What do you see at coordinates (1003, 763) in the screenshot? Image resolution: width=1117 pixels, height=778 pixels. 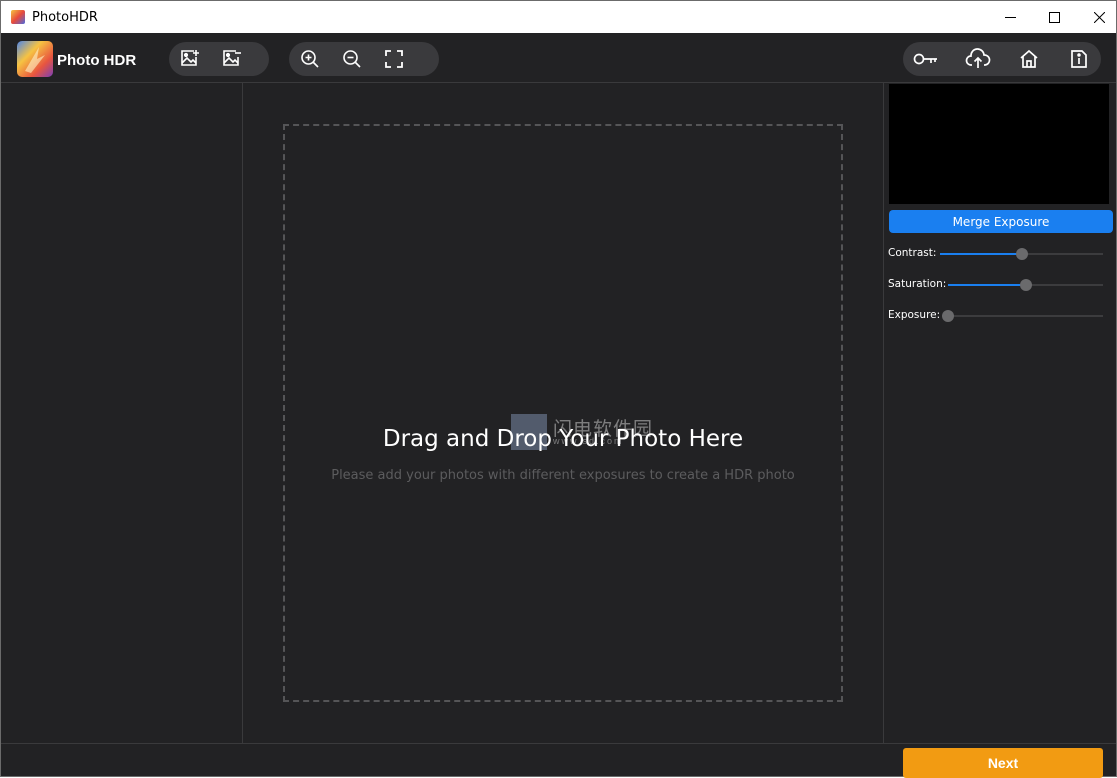 I see `next-button: Next` at bounding box center [1003, 763].